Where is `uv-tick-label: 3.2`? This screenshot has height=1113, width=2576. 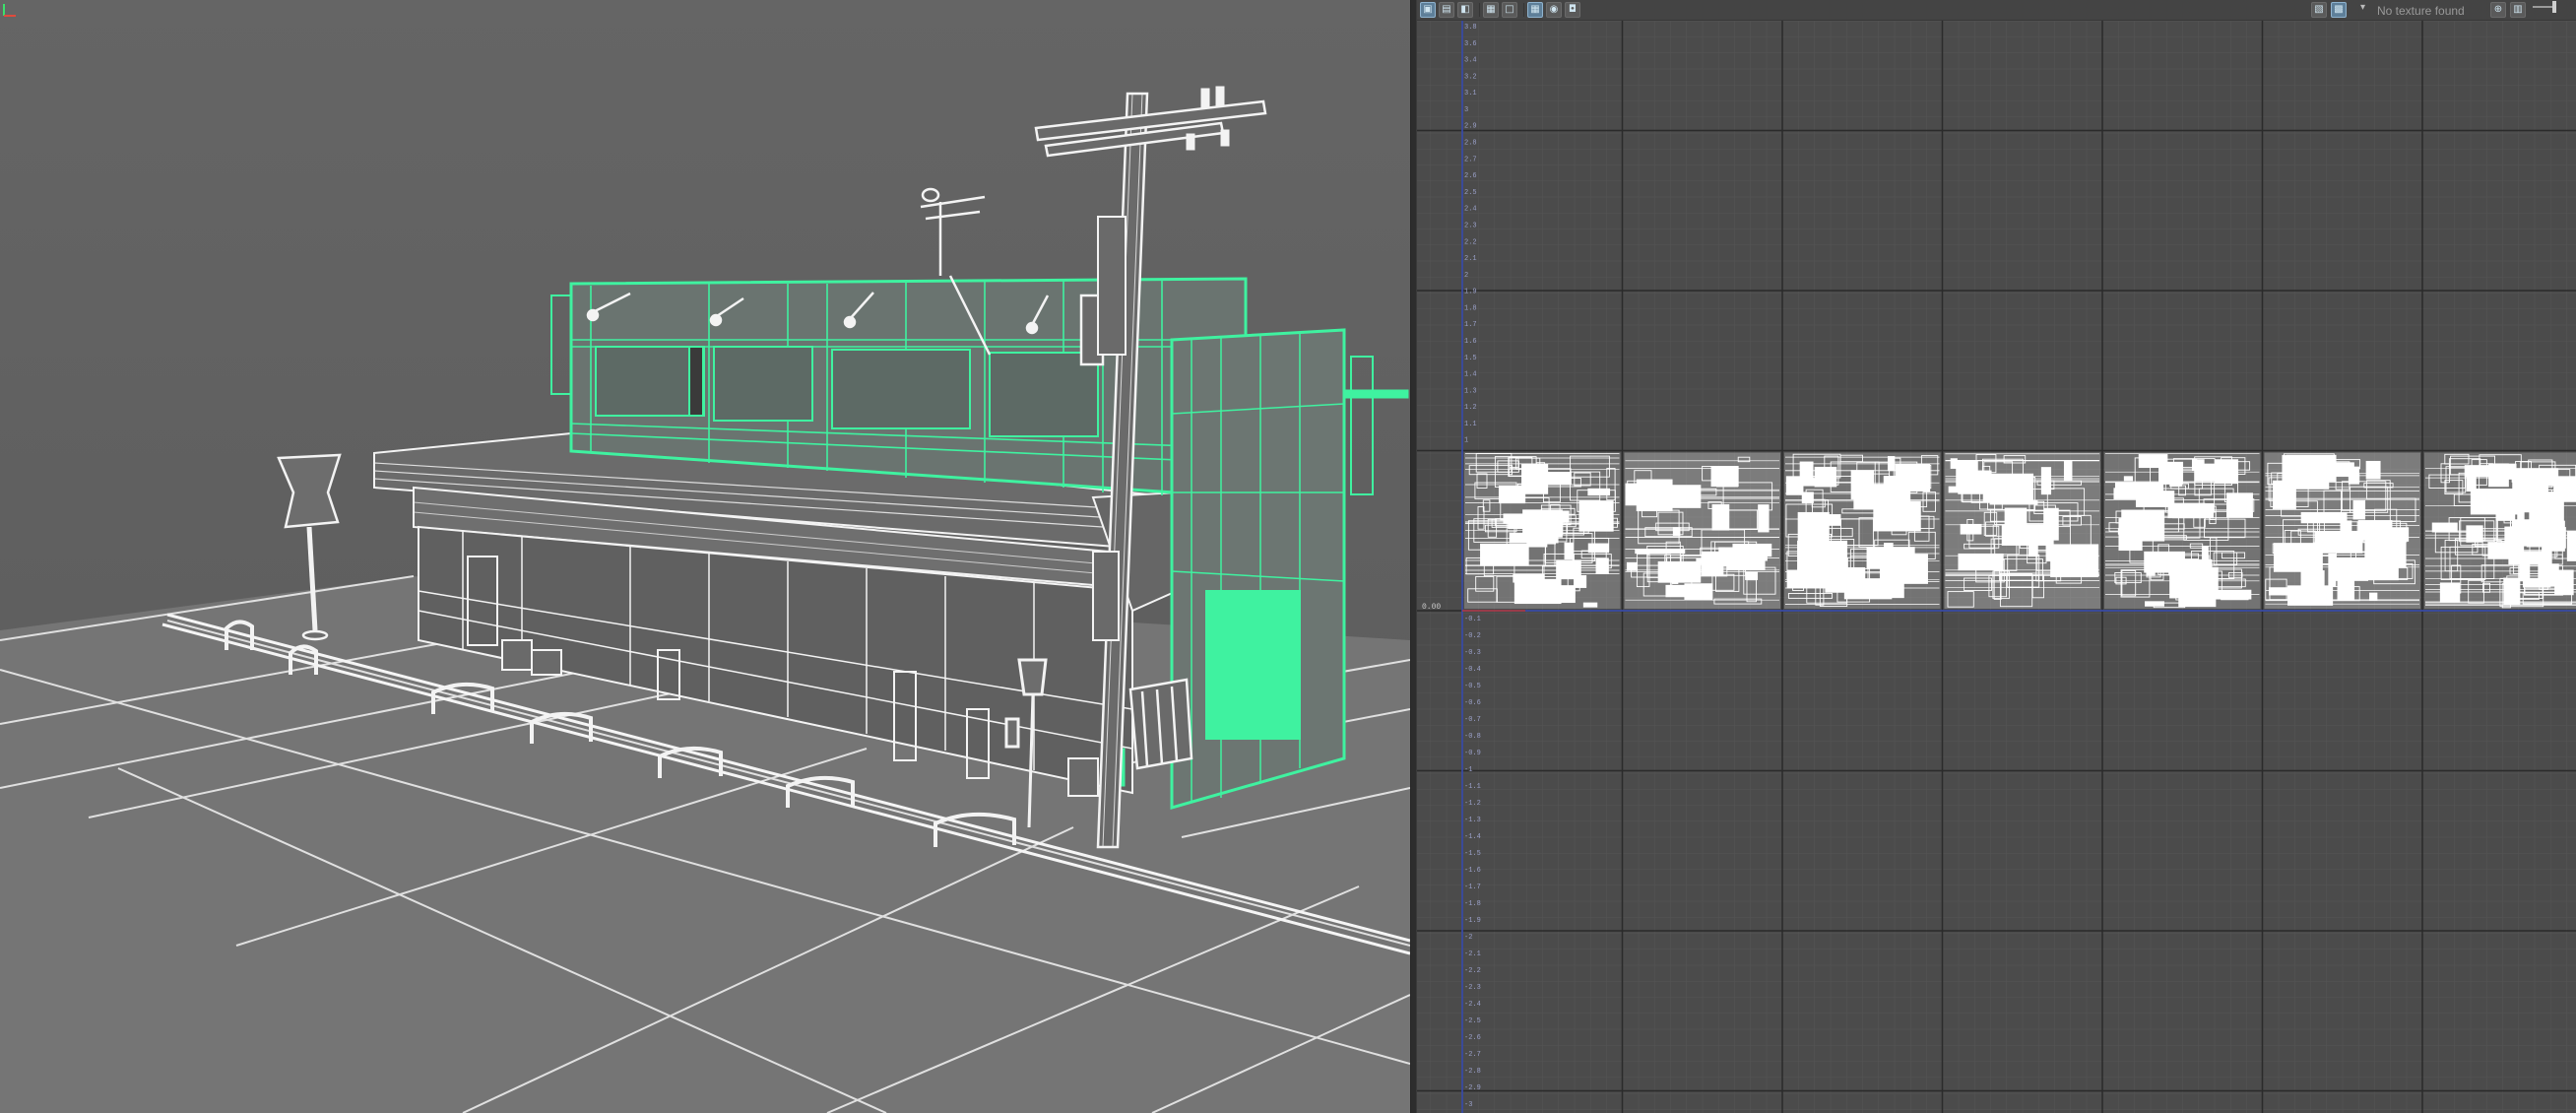 uv-tick-label: 3.2 is located at coordinates (1470, 77).